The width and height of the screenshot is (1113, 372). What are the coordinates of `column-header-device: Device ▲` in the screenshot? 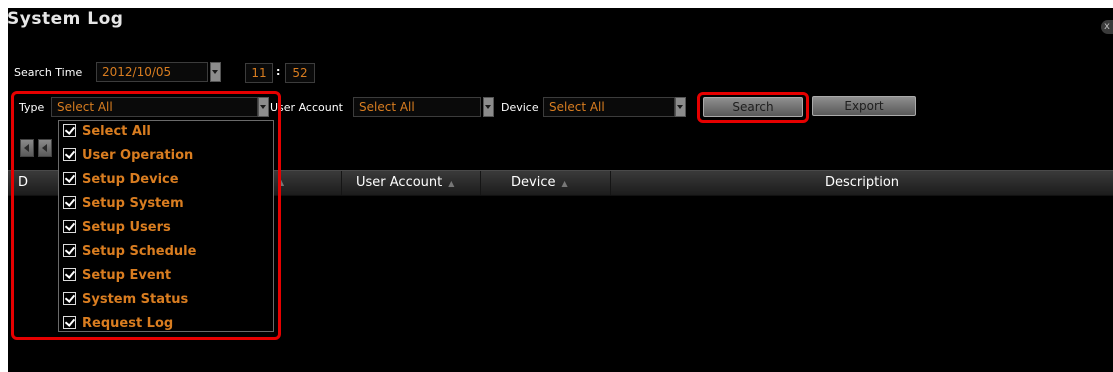 It's located at (546, 183).